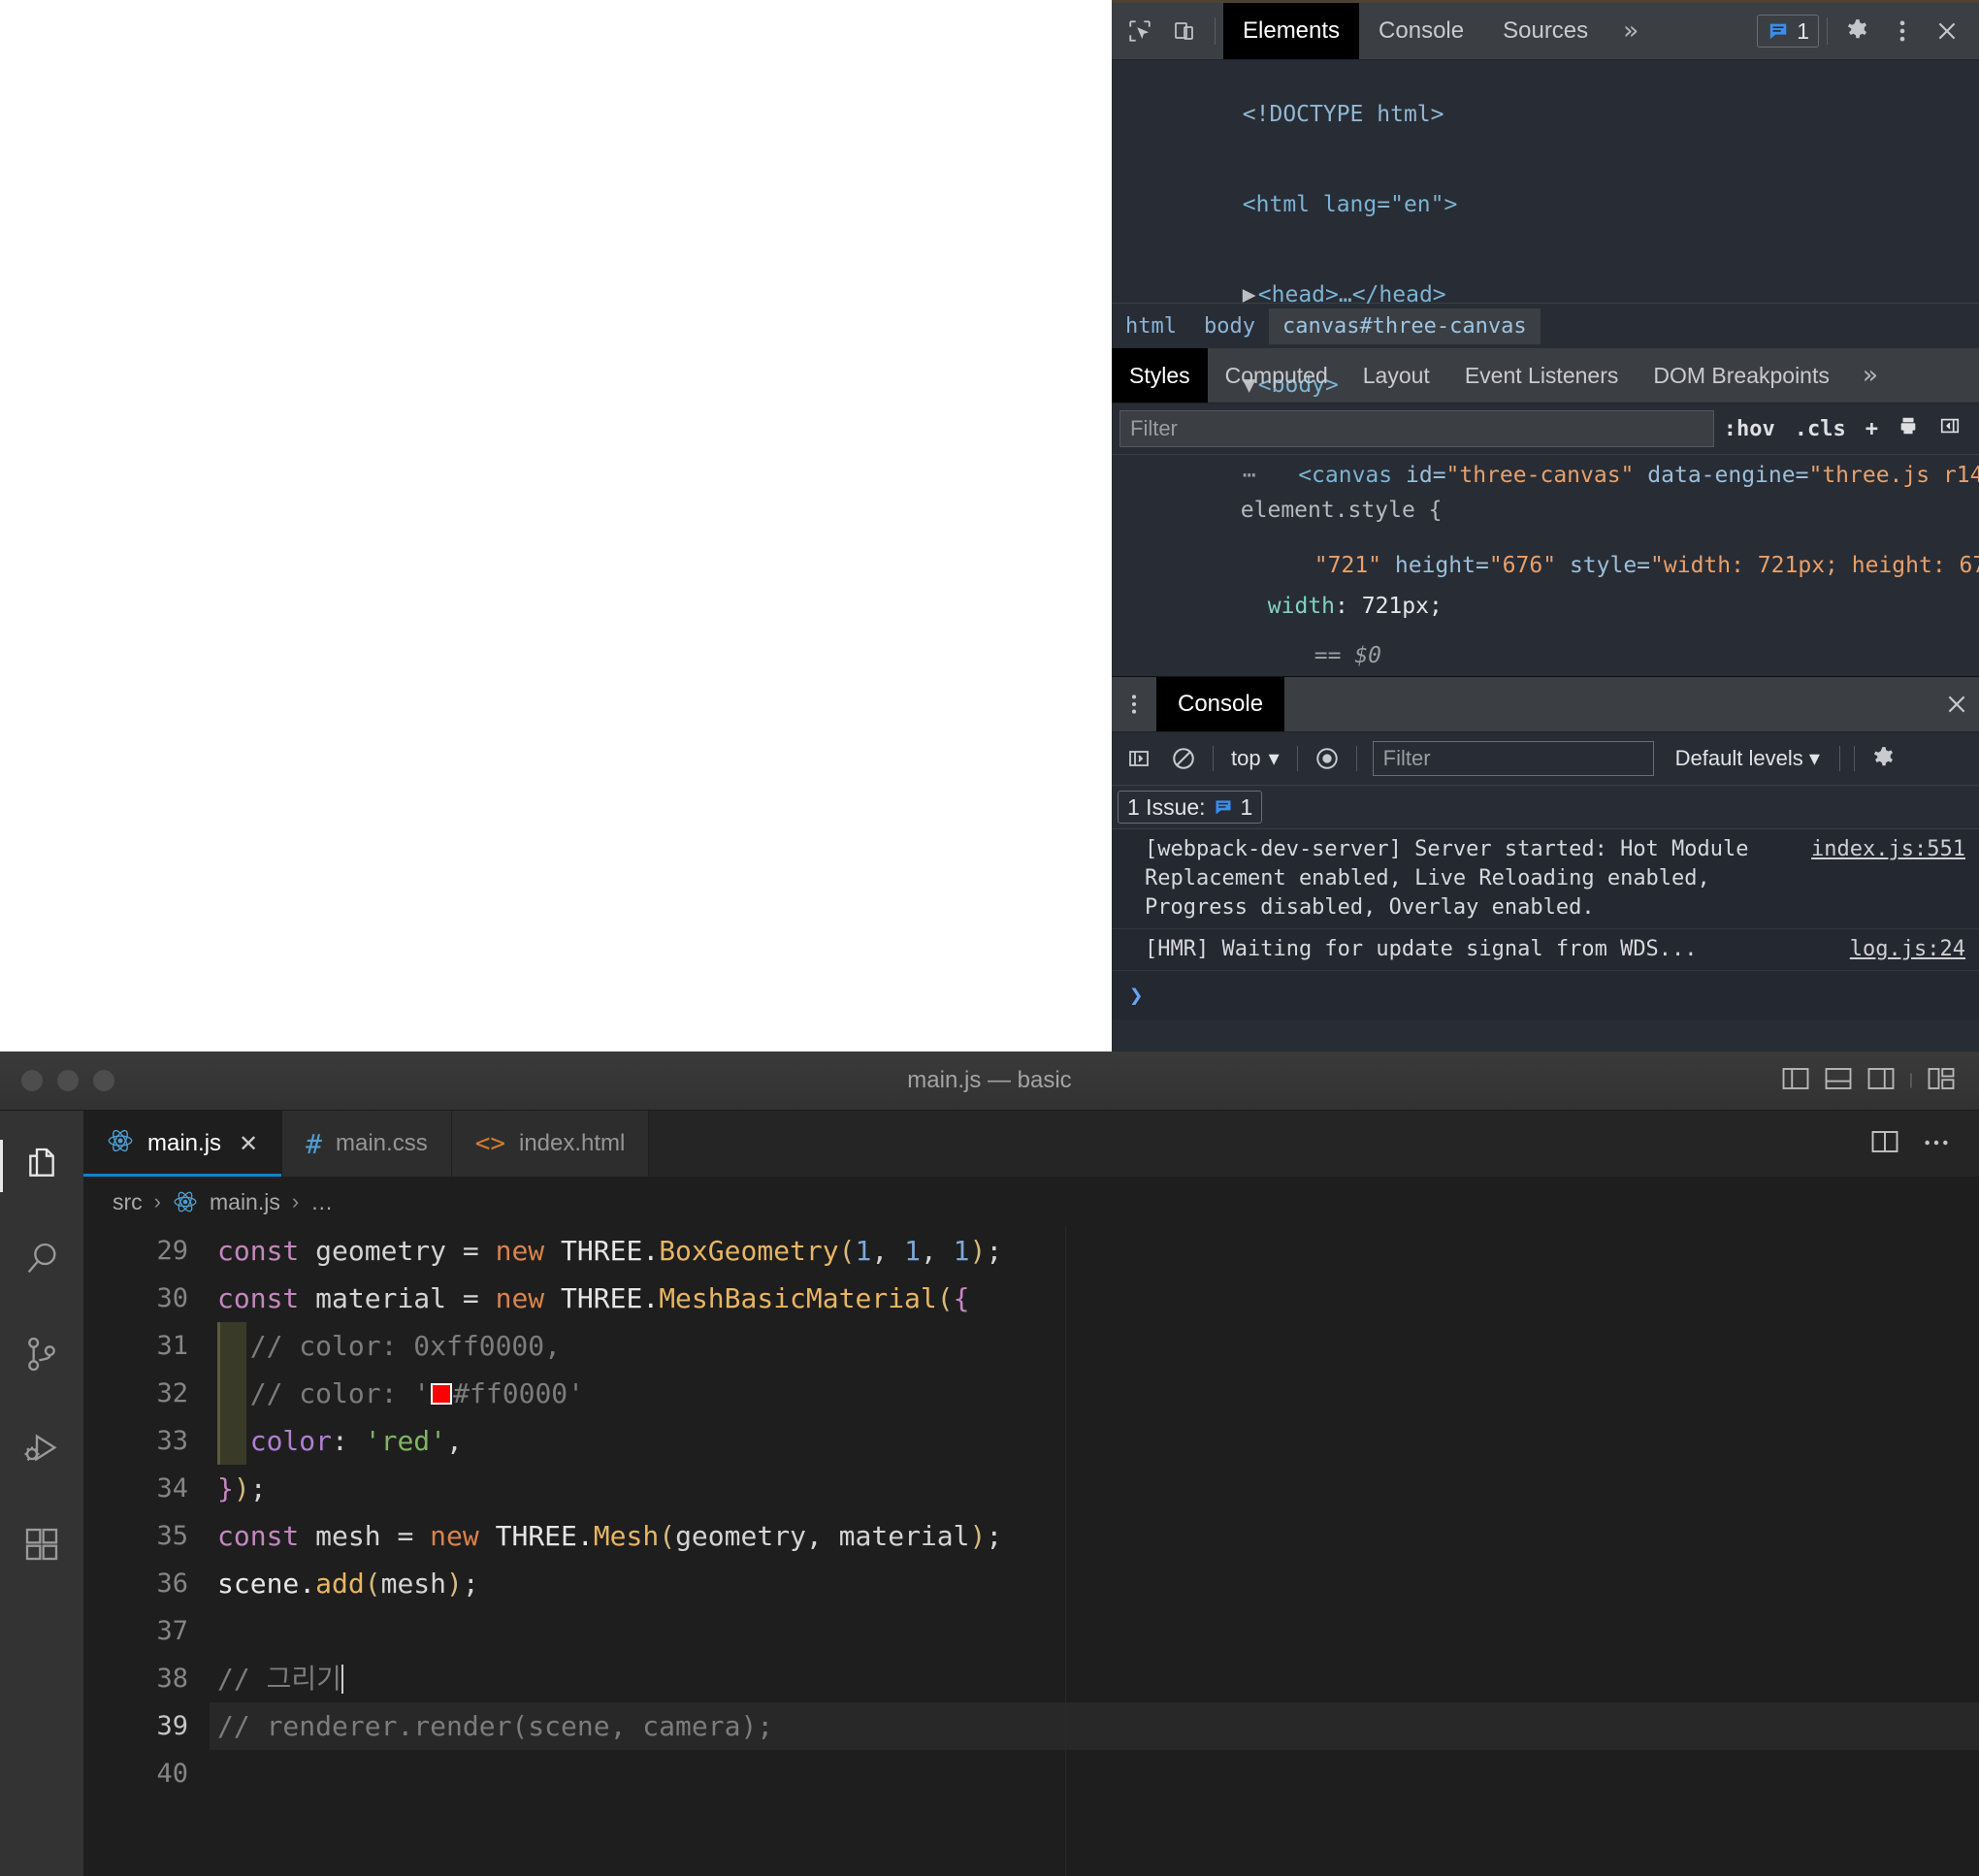 The height and width of the screenshot is (1876, 1979). I want to click on issues-button: 1 Issue: 1, so click(1191, 807).